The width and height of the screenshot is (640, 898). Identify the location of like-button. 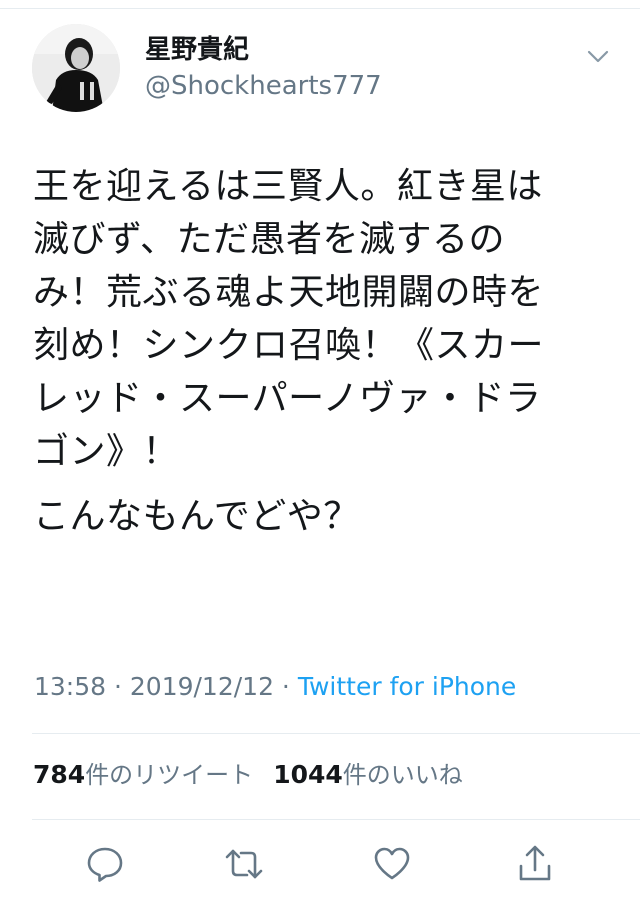
(392, 864).